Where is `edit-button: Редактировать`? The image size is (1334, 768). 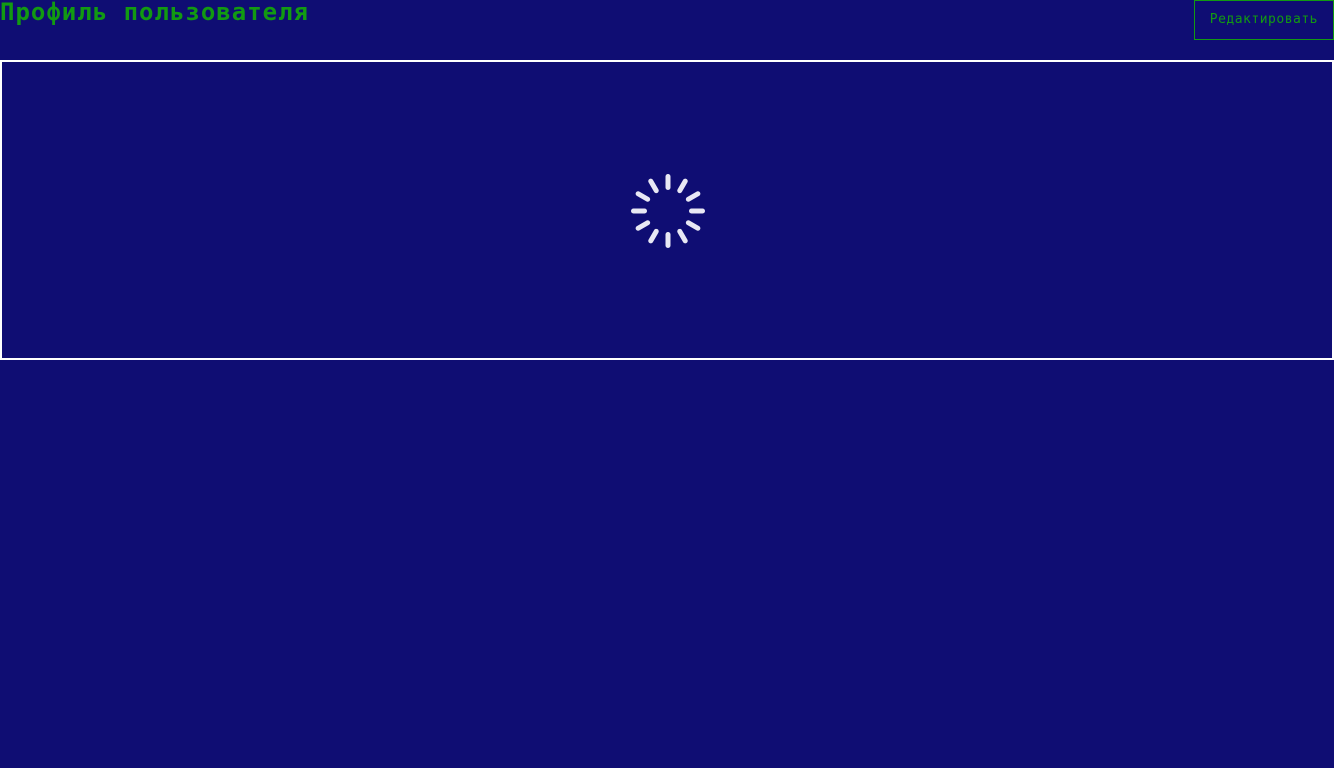
edit-button: Редактировать is located at coordinates (1263, 20).